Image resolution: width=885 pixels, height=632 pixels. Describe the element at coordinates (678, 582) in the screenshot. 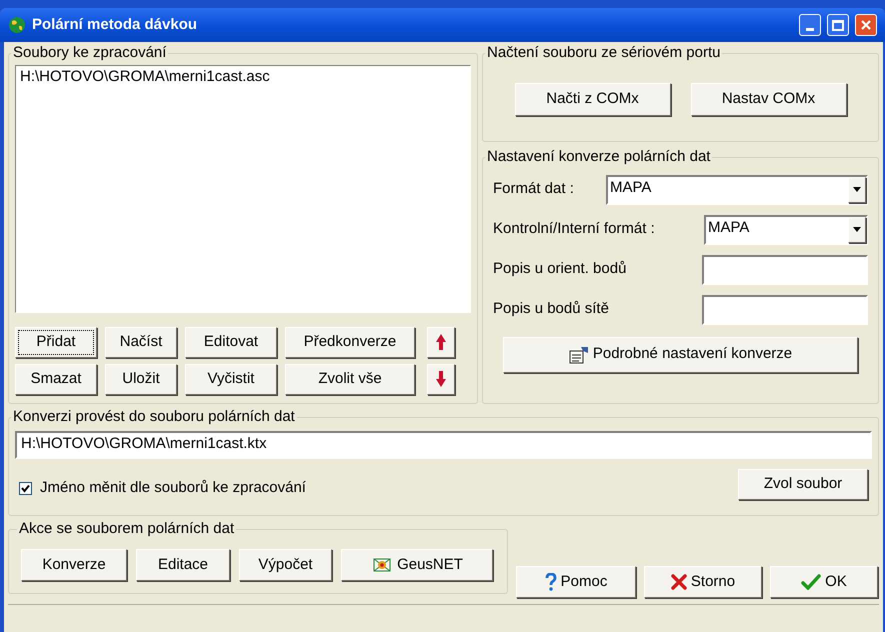

I see `cross-icon` at that location.